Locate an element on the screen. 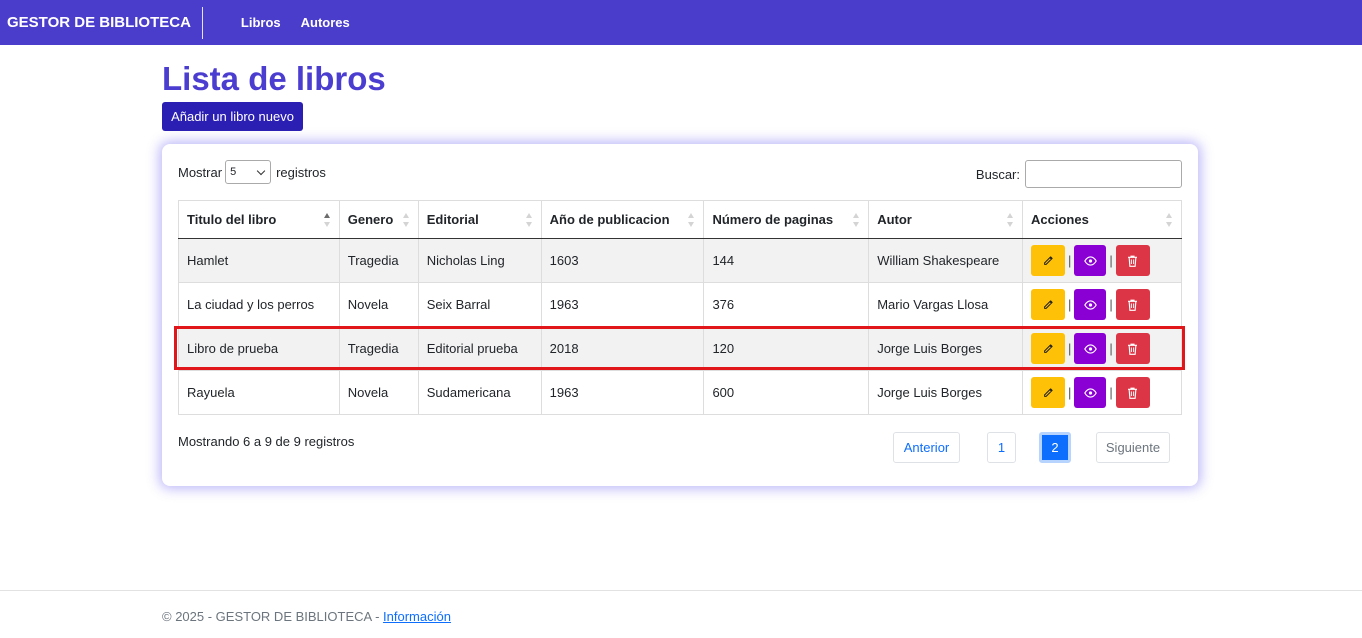 The width and height of the screenshot is (1362, 638). page-length-select: 5 is located at coordinates (248, 172).